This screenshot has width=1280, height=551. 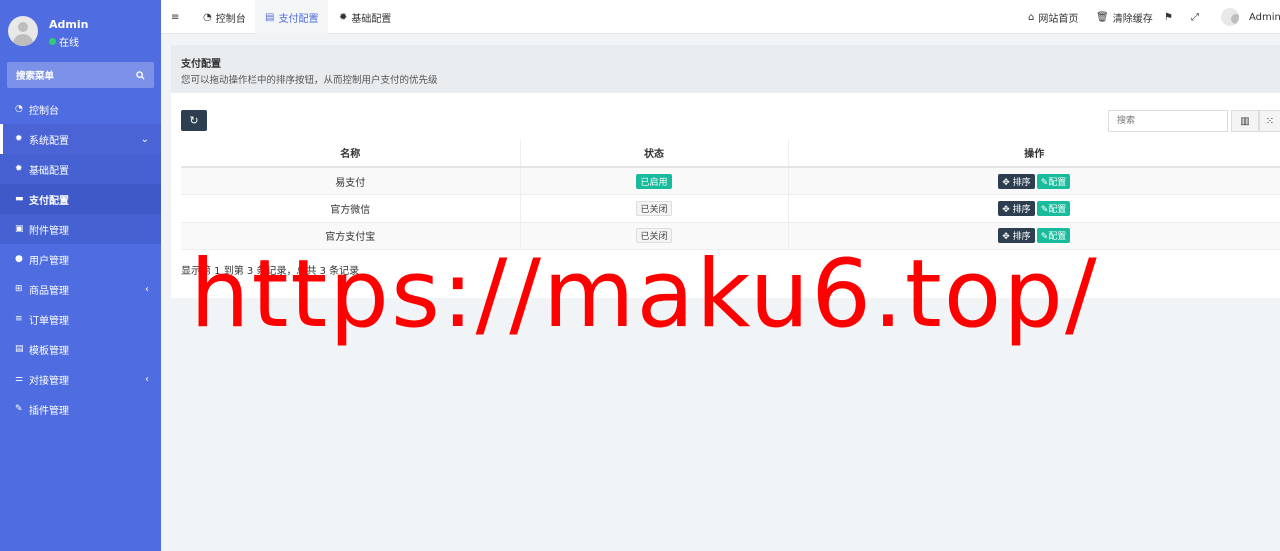 I want to click on list-icon: ≡, so click(x=19, y=319).